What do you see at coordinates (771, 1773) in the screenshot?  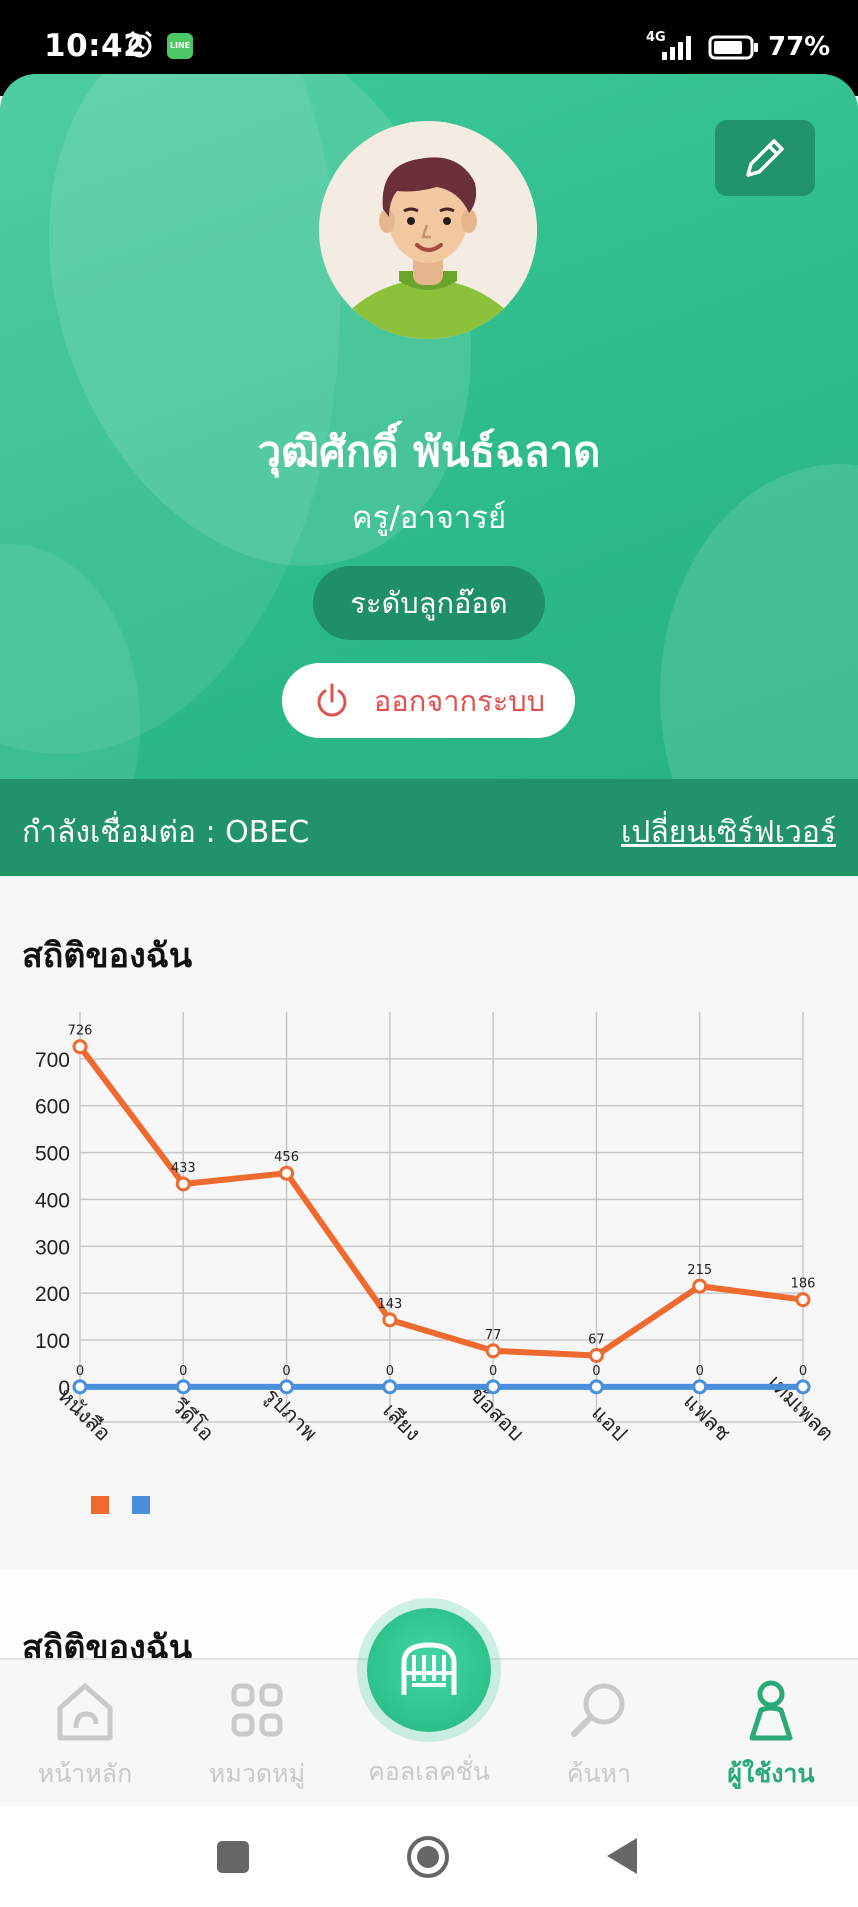 I see `nav-user-label: ผู้ใช้งาน` at bounding box center [771, 1773].